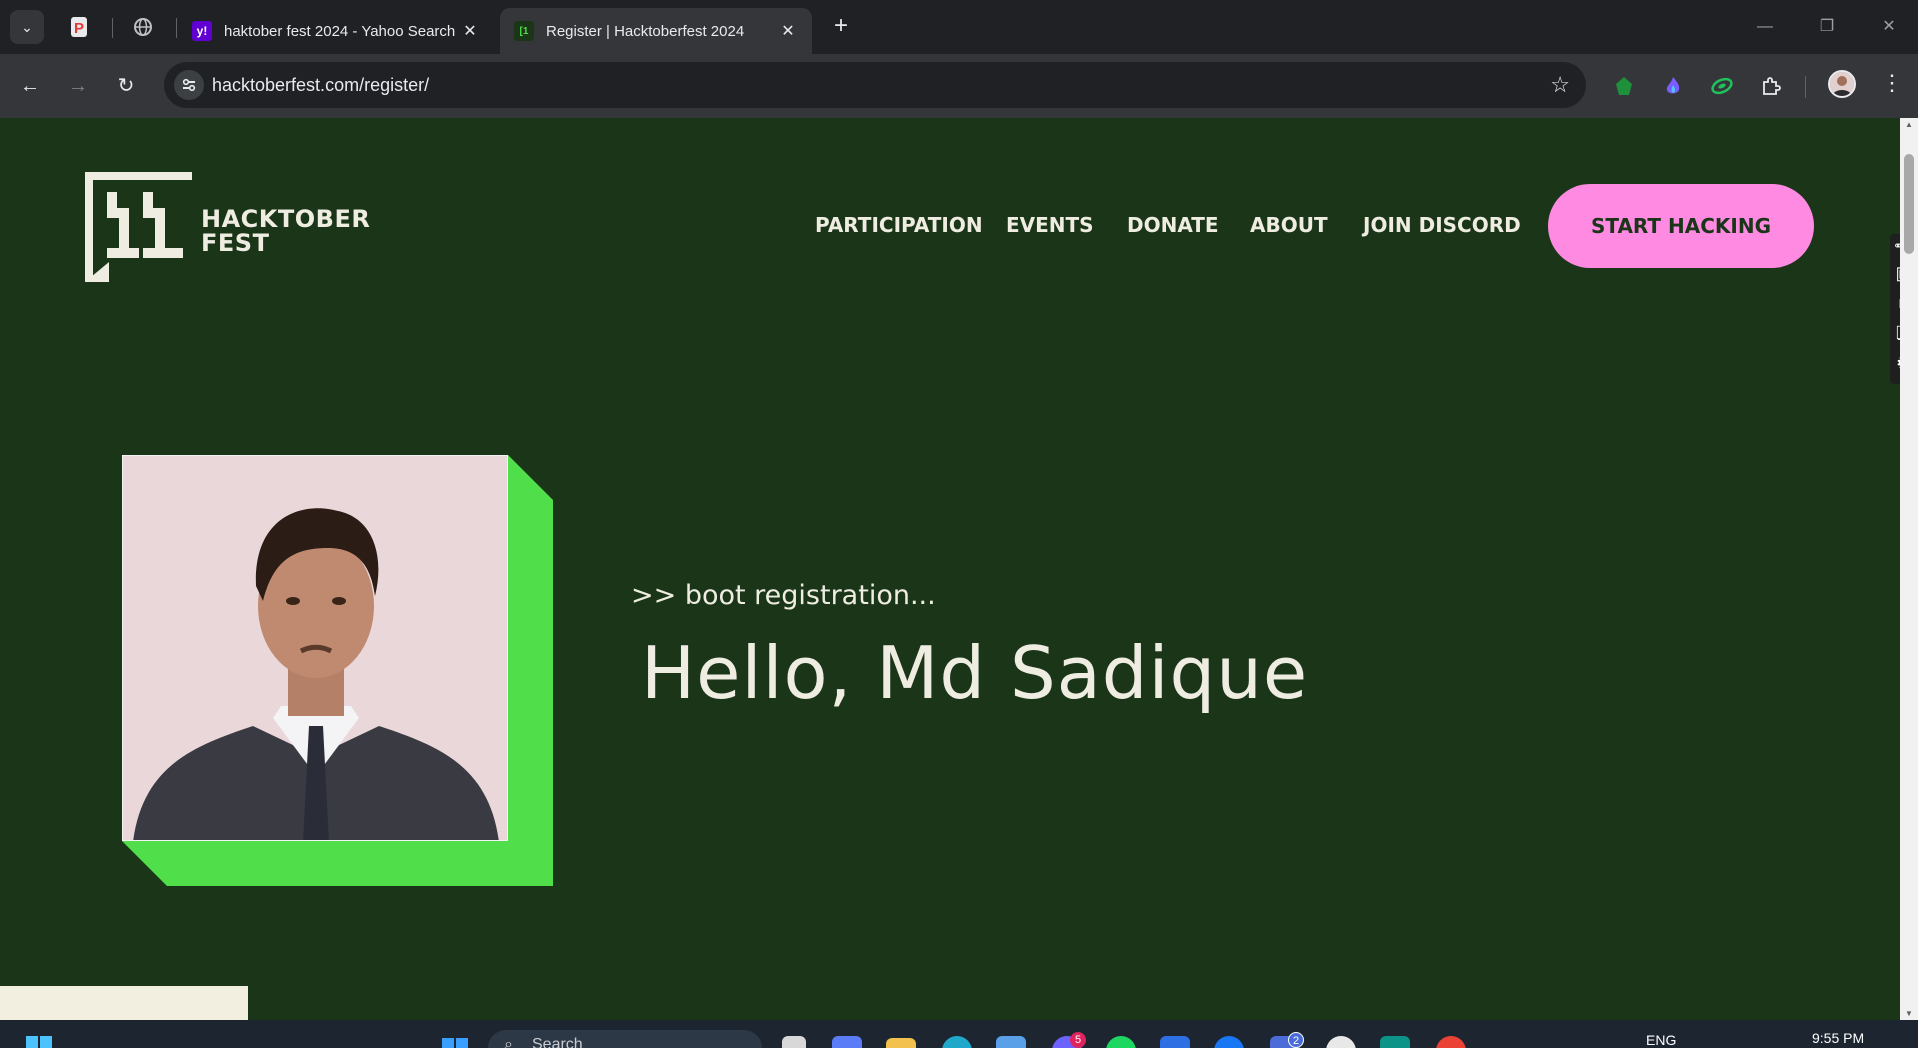  I want to click on tab-title: haktober fest 2024 - Yahoo Search, so click(340, 31).